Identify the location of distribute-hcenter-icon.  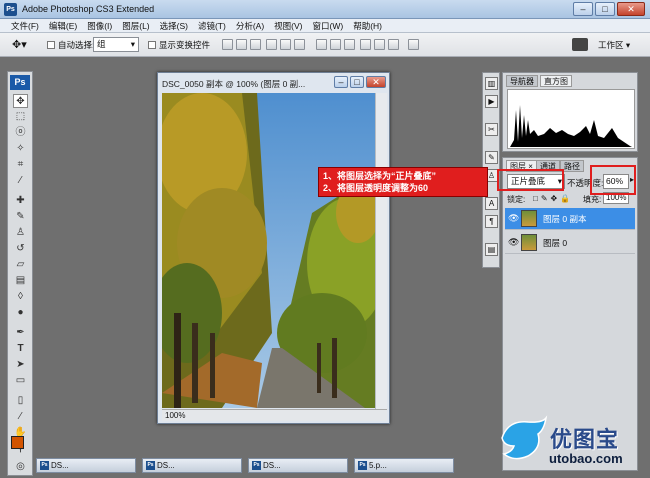
(379, 44).